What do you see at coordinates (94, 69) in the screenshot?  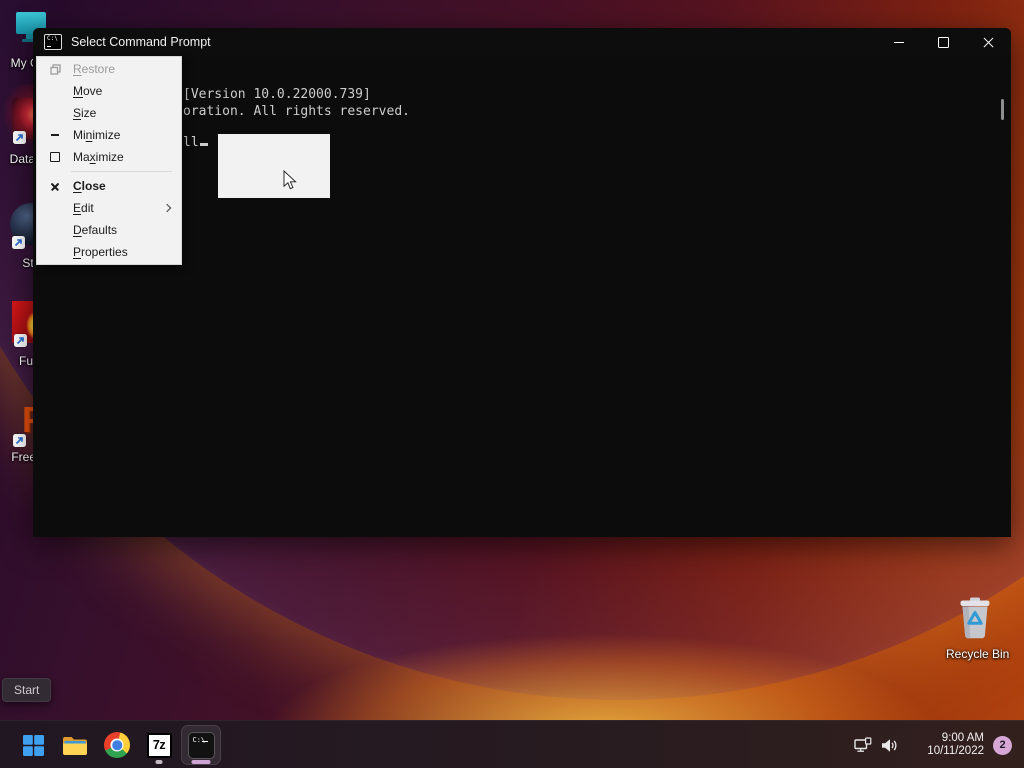 I see `menu-item-label: Restore` at bounding box center [94, 69].